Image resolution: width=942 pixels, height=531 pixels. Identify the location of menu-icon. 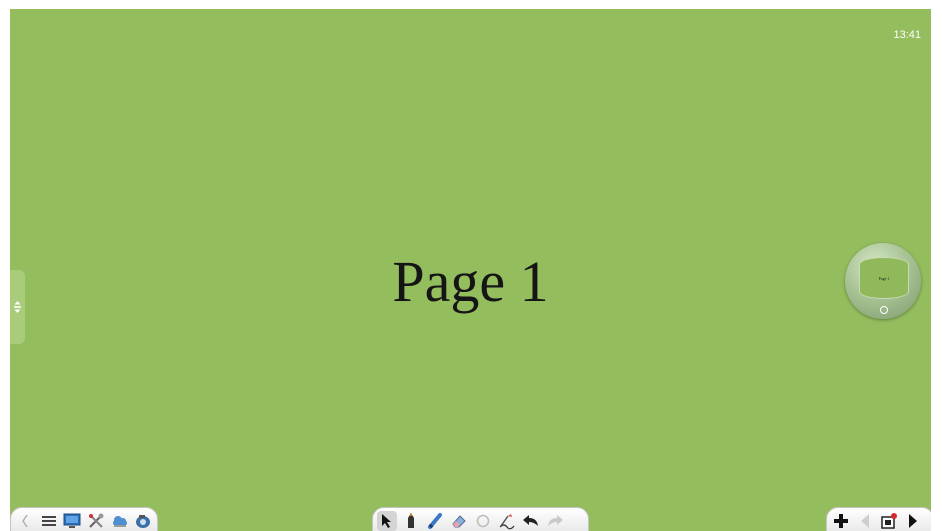
(48, 521).